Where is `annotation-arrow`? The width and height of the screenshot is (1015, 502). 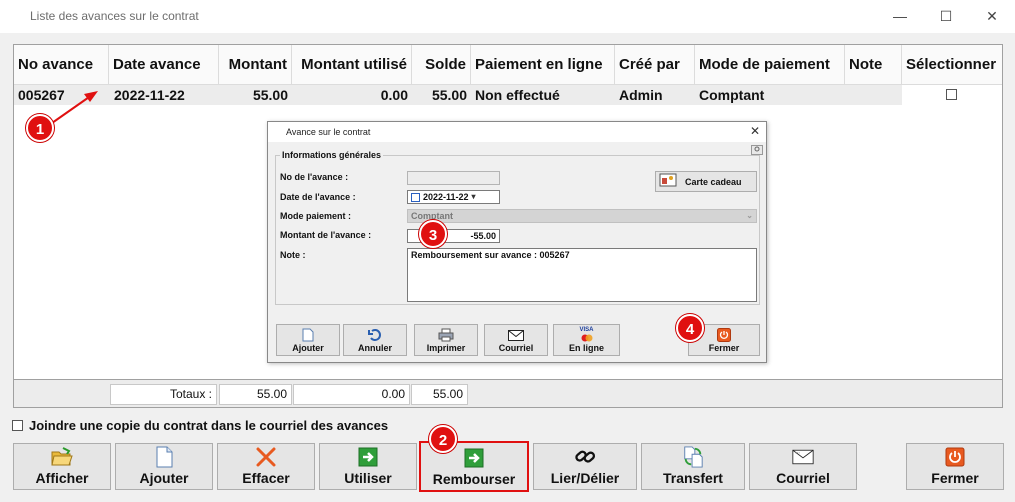 annotation-arrow is located at coordinates (74, 107).